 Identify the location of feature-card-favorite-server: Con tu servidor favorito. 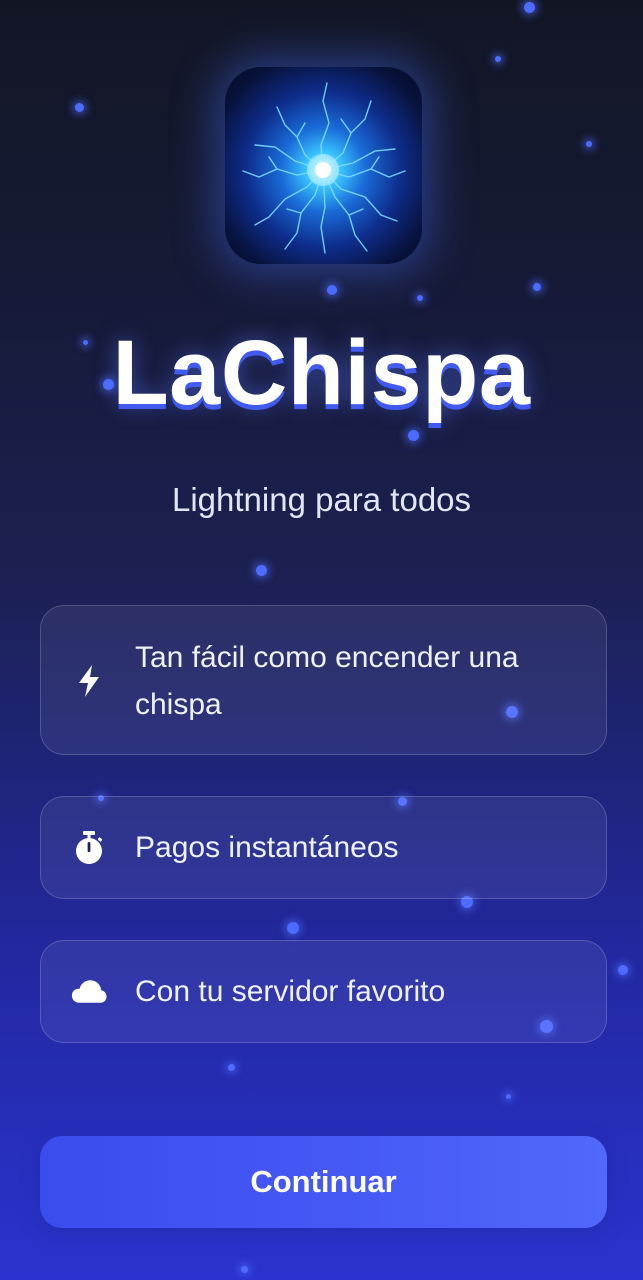
(323, 991).